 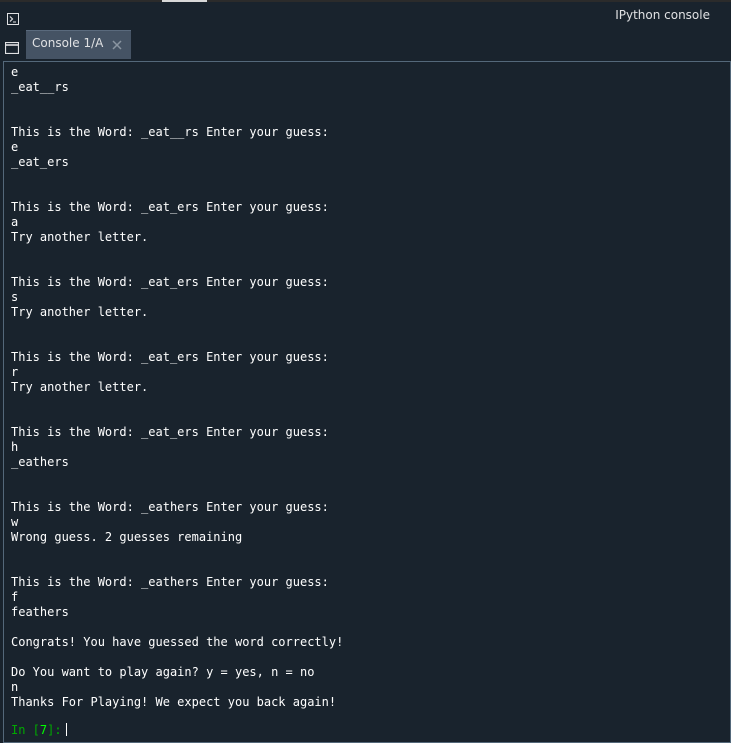 I want to click on console-line: f, so click(x=15, y=597).